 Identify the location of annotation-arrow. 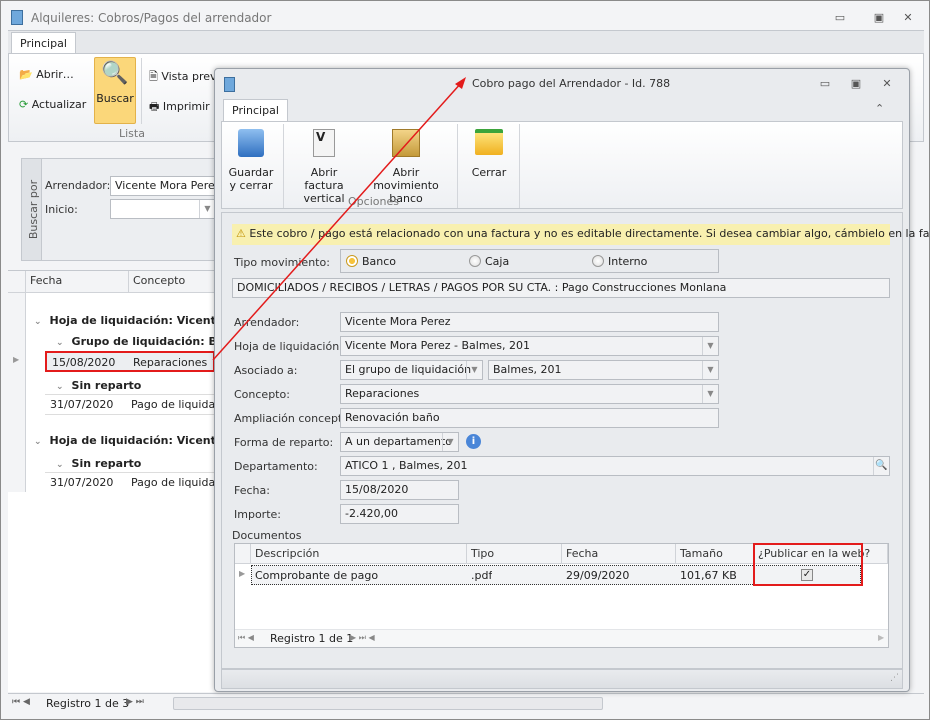
(339, 219).